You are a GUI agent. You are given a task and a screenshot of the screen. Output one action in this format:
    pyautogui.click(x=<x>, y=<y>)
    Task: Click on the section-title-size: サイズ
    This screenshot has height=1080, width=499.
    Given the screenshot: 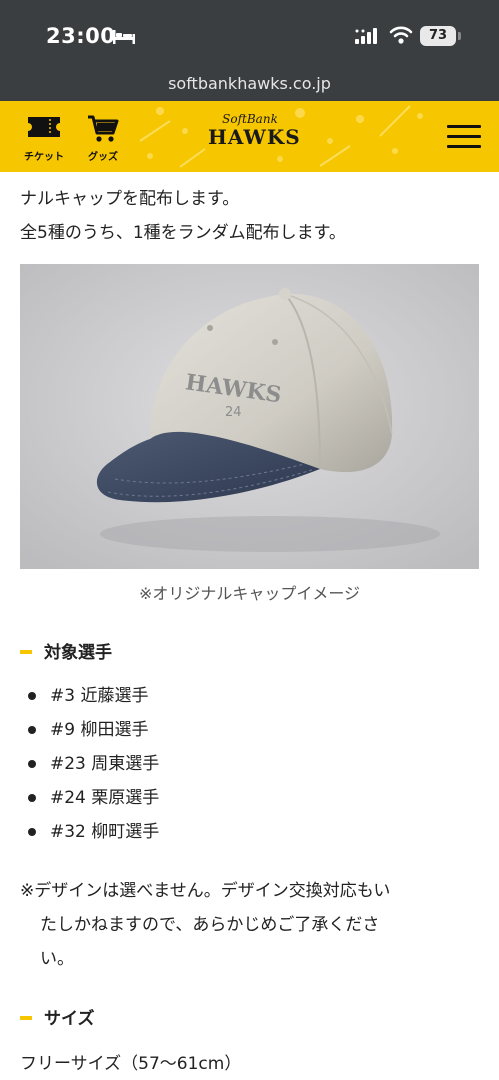 What is the action you would take?
    pyautogui.click(x=57, y=1016)
    